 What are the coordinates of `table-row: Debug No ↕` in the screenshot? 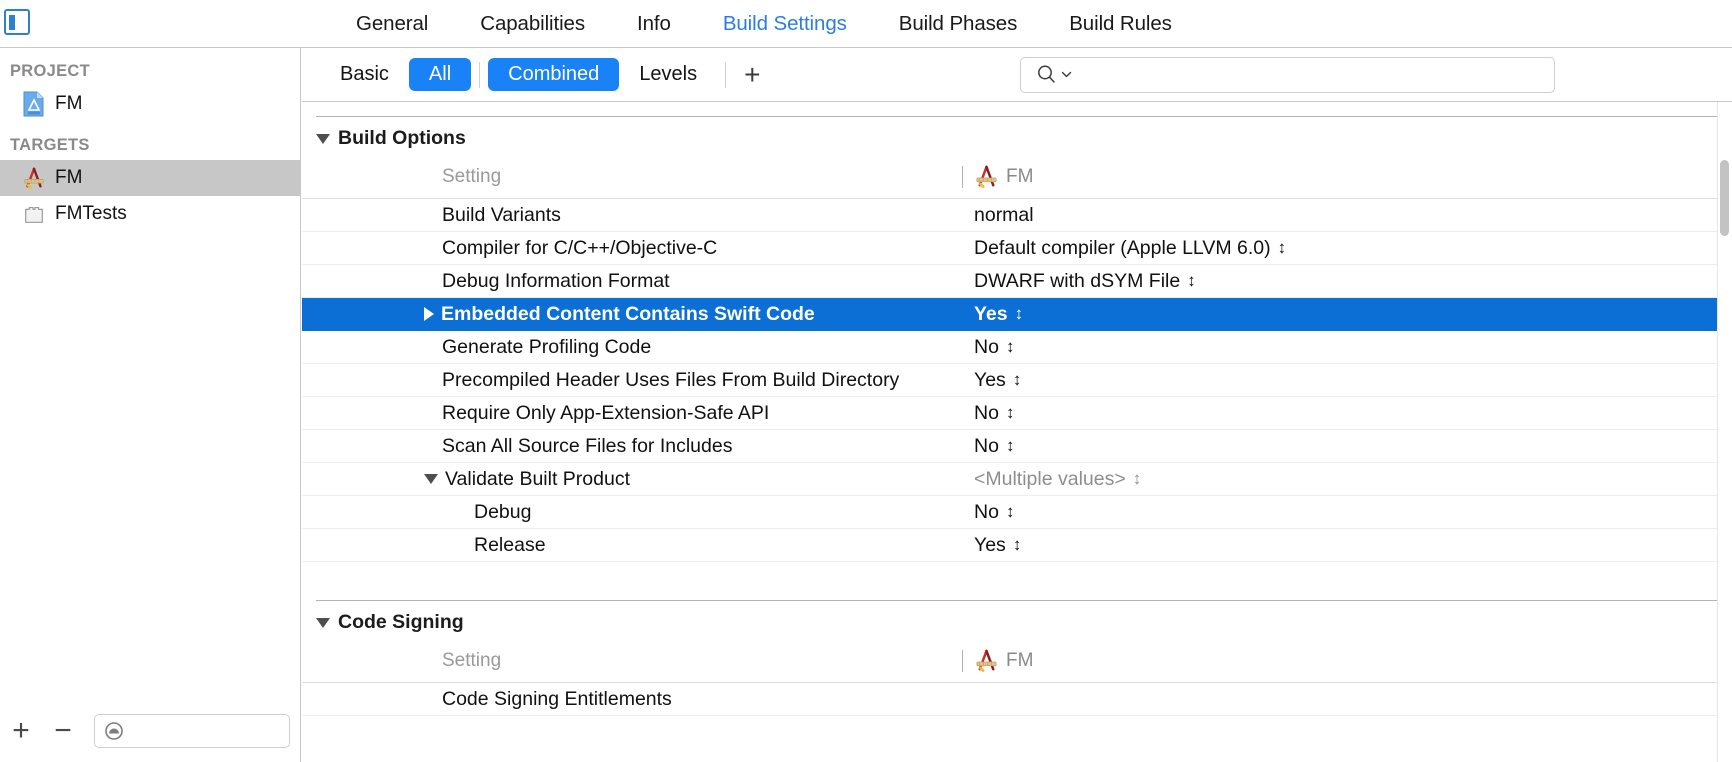 It's located at (1017, 512).